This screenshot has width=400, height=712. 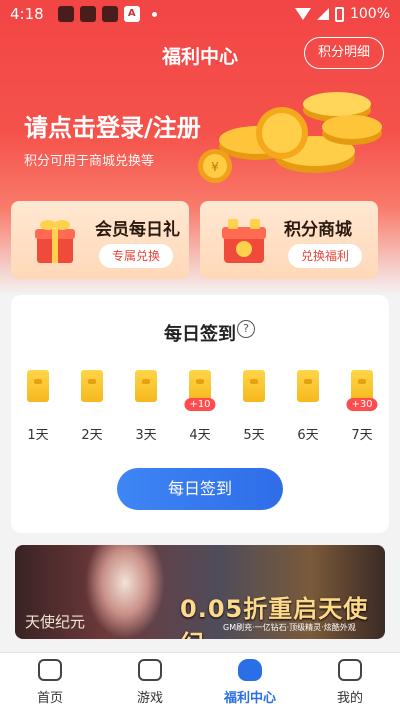 What do you see at coordinates (339, 14) in the screenshot?
I see `battery-icon` at bounding box center [339, 14].